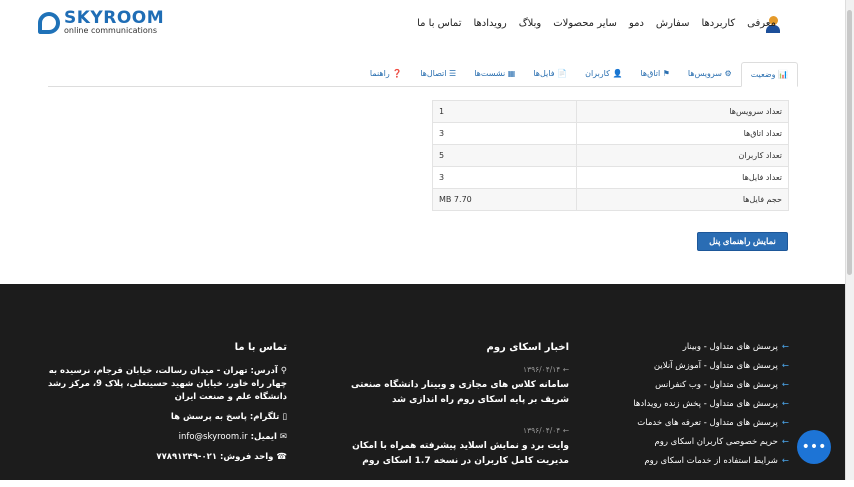 This screenshot has width=854, height=487. Describe the element at coordinates (225, 417) in the screenshot. I see `telegram-text: تلگرام: پاسخ به پرسش ها` at that location.